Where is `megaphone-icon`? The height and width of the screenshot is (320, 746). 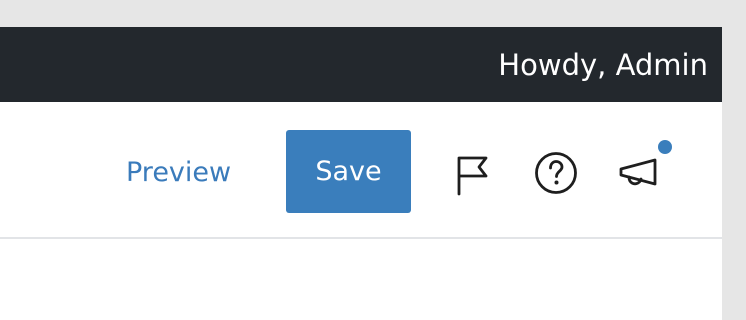 megaphone-icon is located at coordinates (638, 172).